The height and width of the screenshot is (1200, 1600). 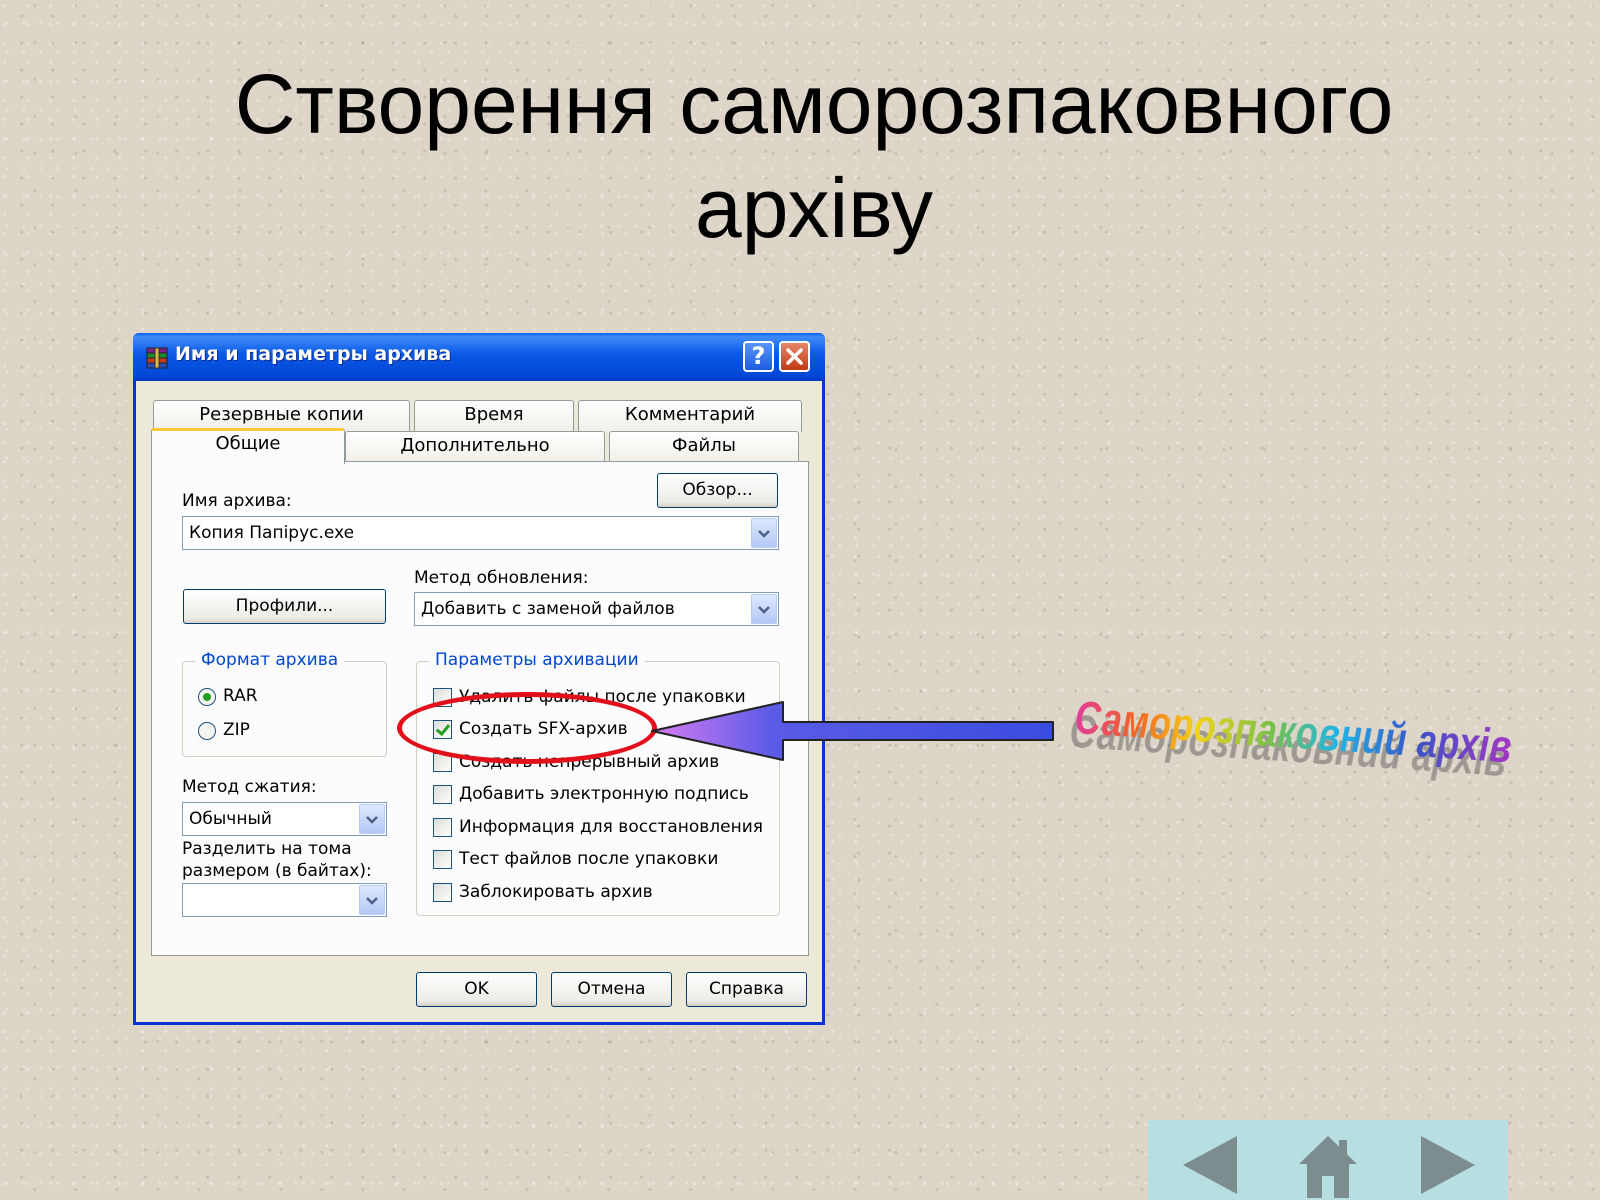 I want to click on option-label: Информация для восстановления, so click(x=611, y=827).